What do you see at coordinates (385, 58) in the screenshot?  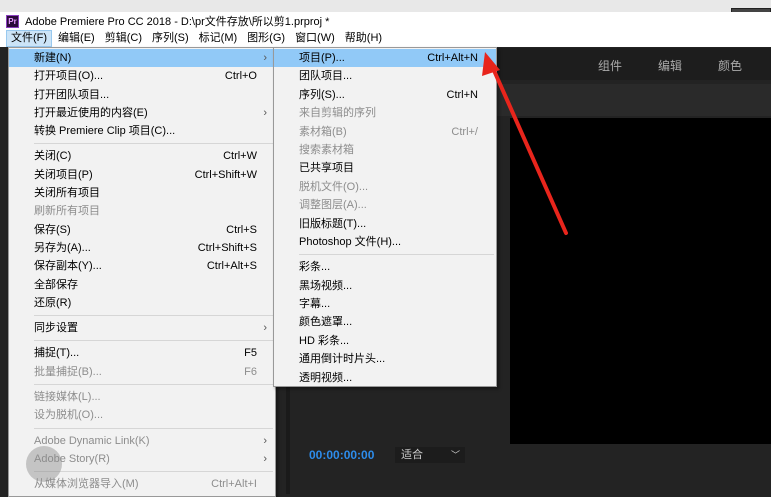 I see `new-submenu-item-0: 项目(P)... Ctrl+Alt+N` at bounding box center [385, 58].